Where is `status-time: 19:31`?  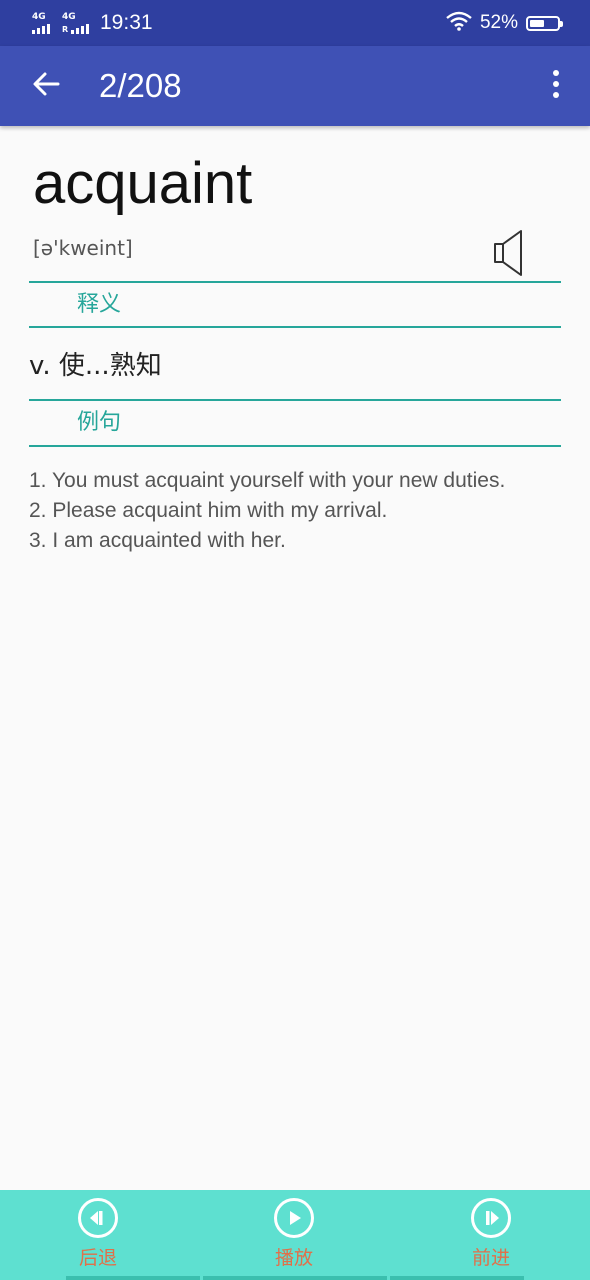
status-time: 19:31 is located at coordinates (126, 22).